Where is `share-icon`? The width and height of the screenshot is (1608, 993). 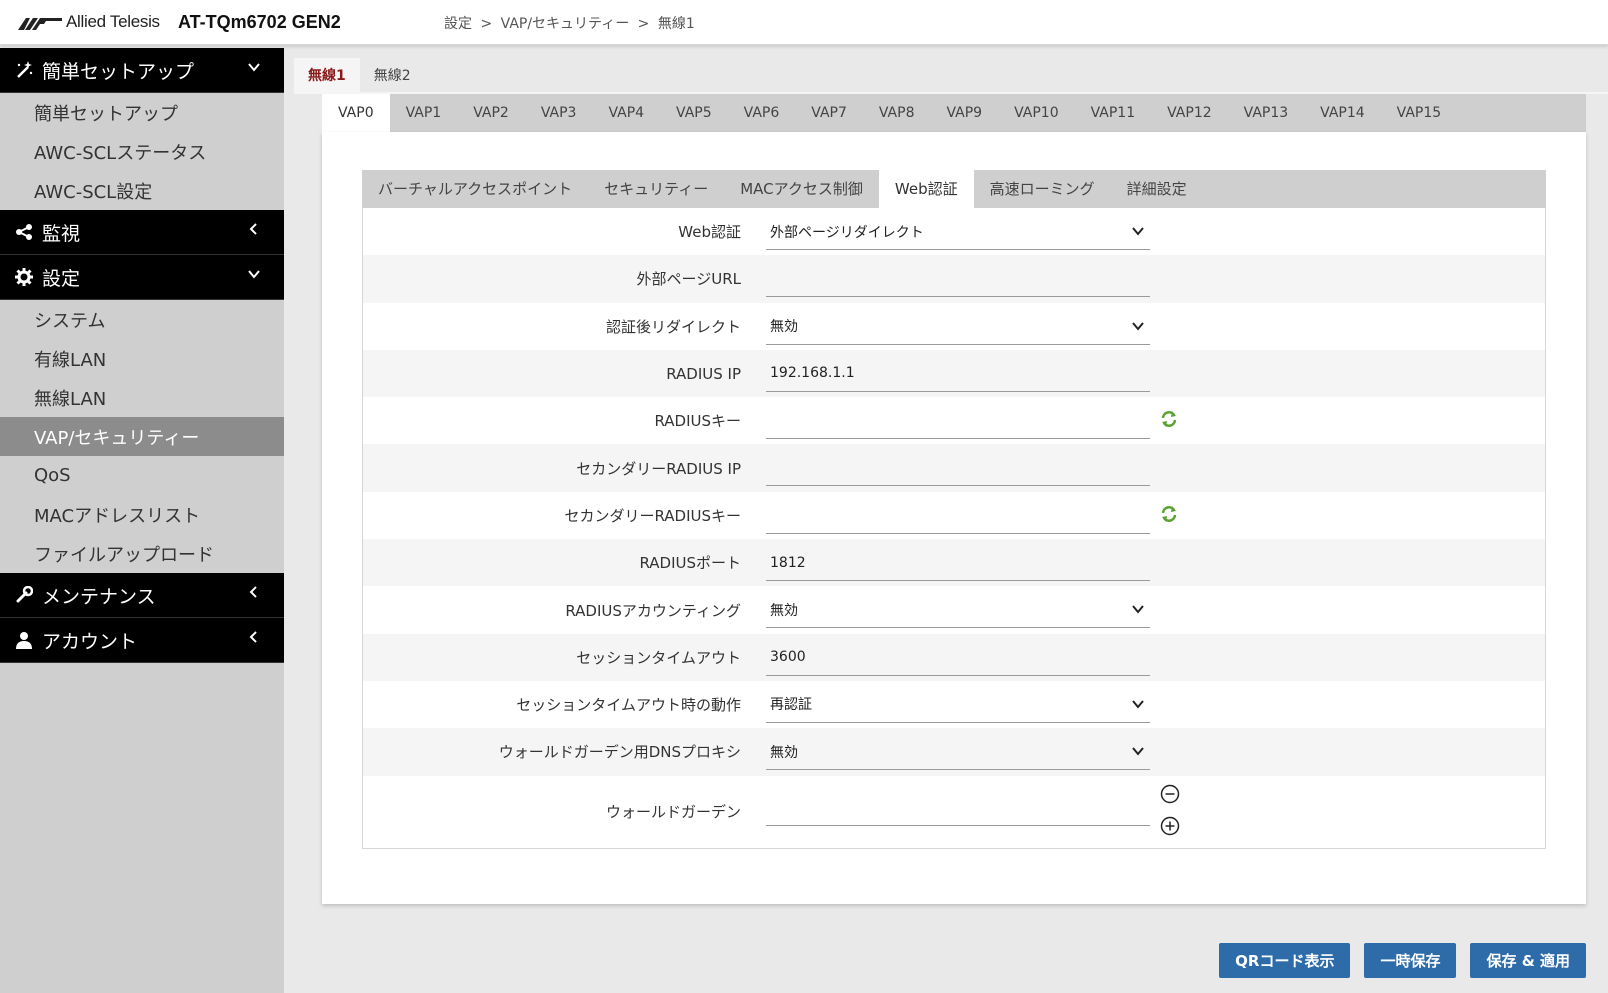 share-icon is located at coordinates (24, 232).